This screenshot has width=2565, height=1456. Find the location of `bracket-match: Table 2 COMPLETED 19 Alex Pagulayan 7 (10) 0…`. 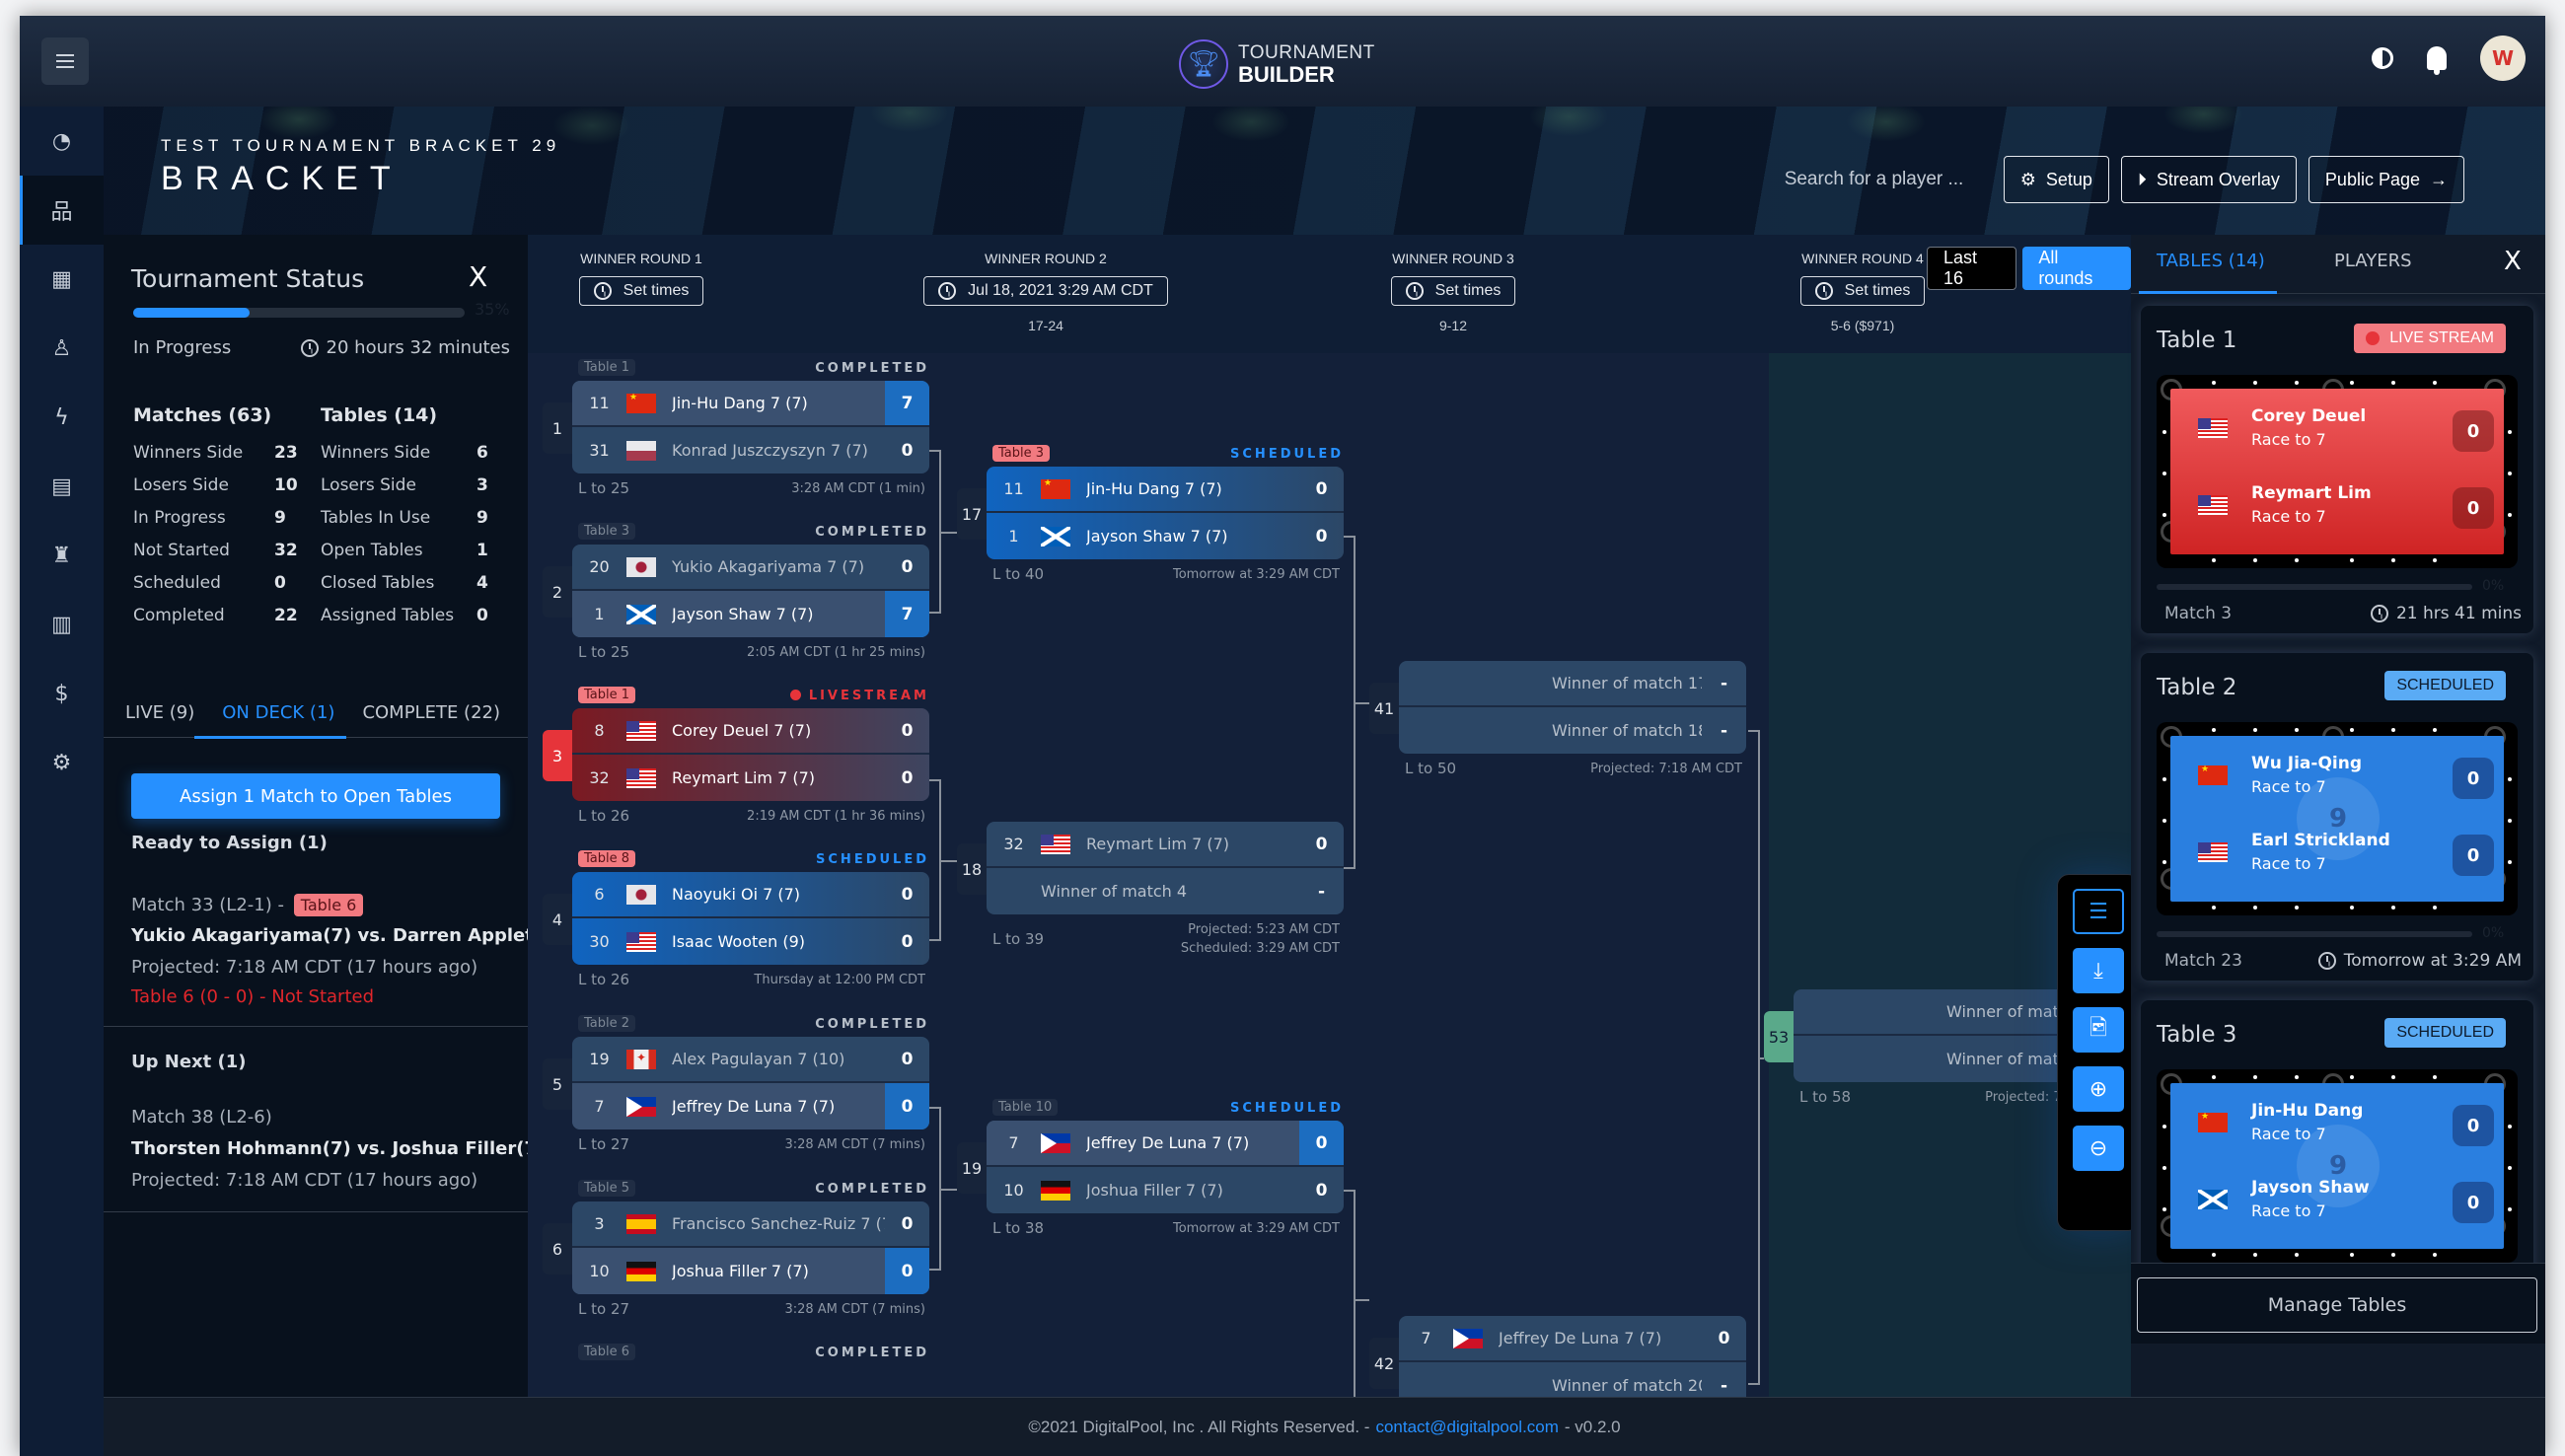

bracket-match: Table 2 COMPLETED 19 Alex Pagulayan 7 (10) 0… is located at coordinates (736, 1087).